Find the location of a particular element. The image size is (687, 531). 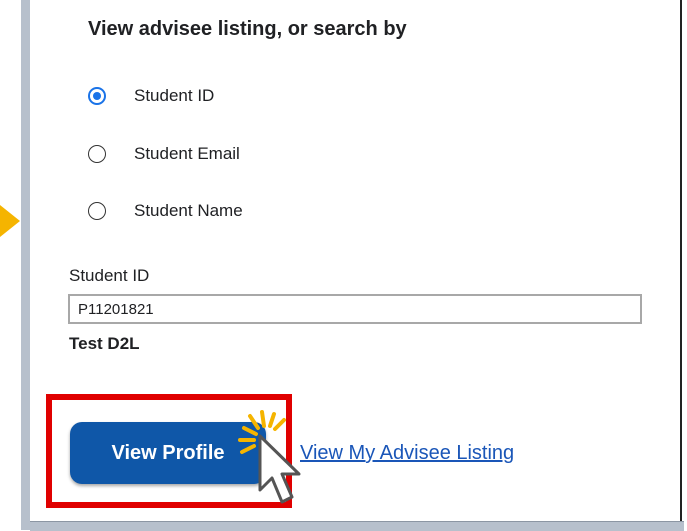

mouse-pointer-icon is located at coordinates (269, 457).